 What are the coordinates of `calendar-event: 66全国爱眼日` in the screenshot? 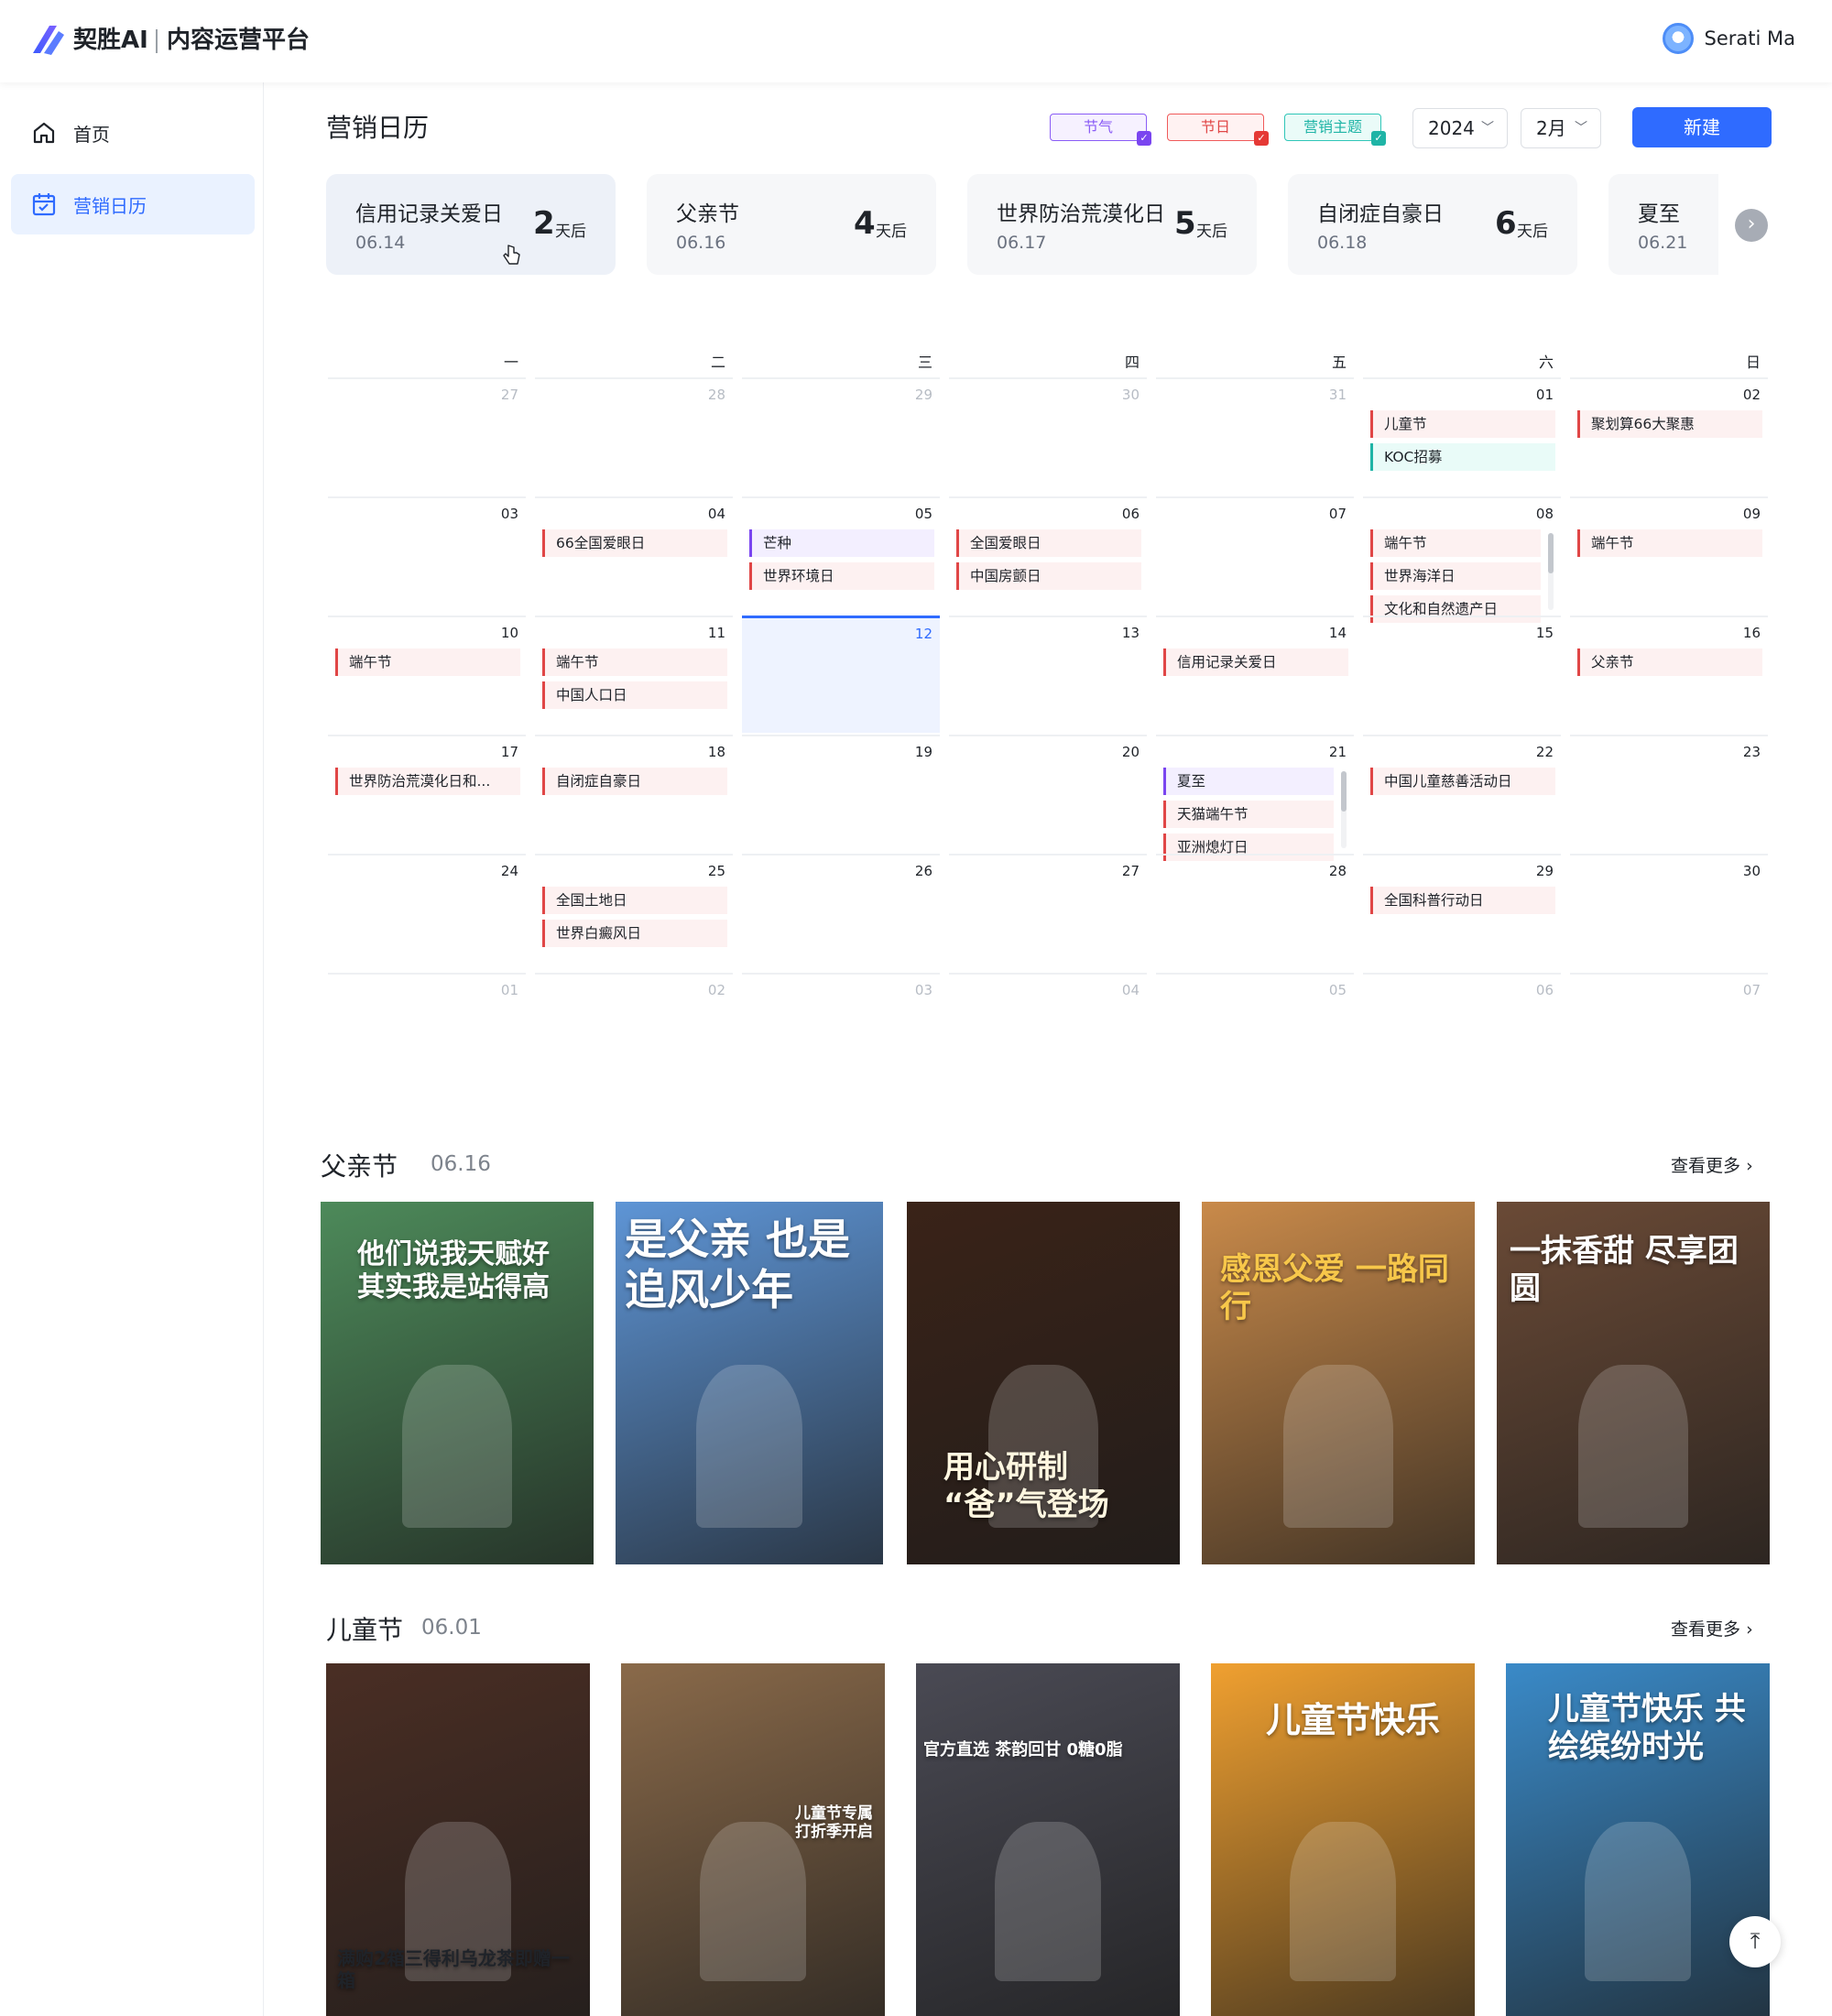 It's located at (635, 543).